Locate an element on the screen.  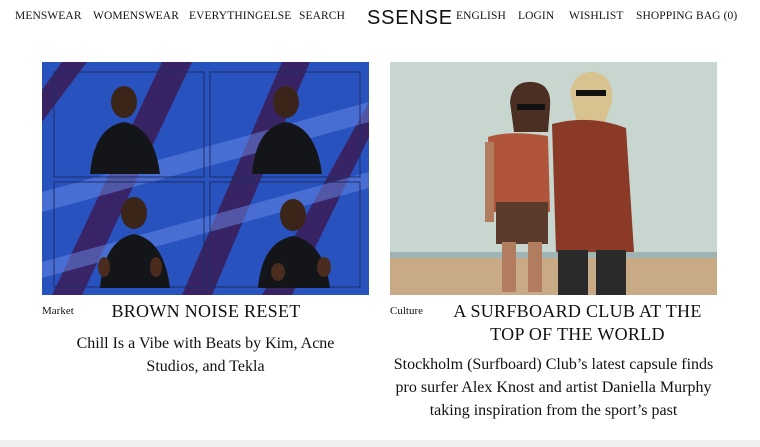
nav-wishlist: WISHLIST is located at coordinates (596, 16).